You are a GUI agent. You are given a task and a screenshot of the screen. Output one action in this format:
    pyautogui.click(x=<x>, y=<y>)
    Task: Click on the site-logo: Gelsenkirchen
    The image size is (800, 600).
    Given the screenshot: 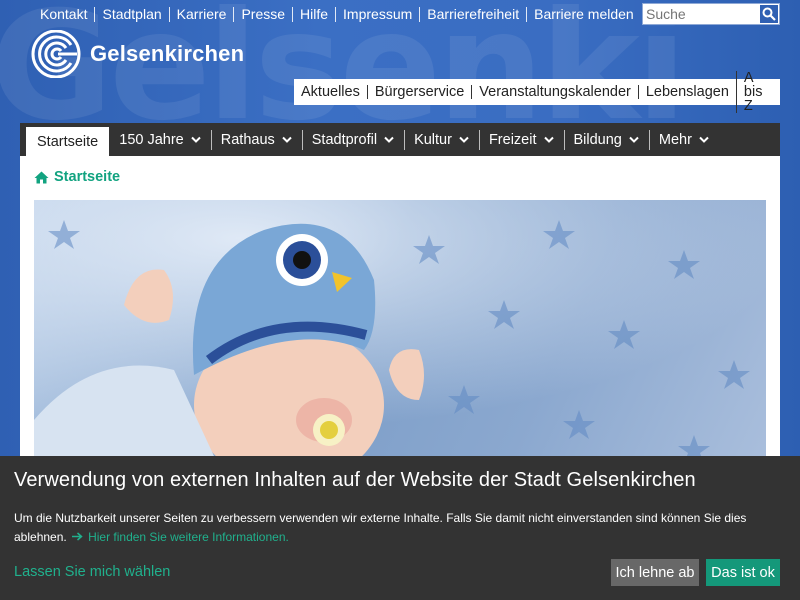 What is the action you would take?
    pyautogui.click(x=137, y=54)
    